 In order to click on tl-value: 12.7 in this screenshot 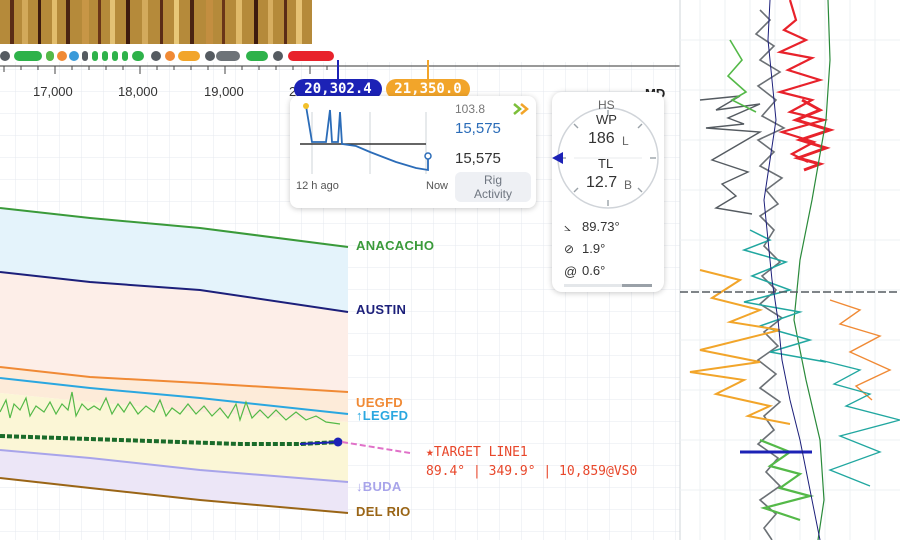, I will do `click(602, 182)`.